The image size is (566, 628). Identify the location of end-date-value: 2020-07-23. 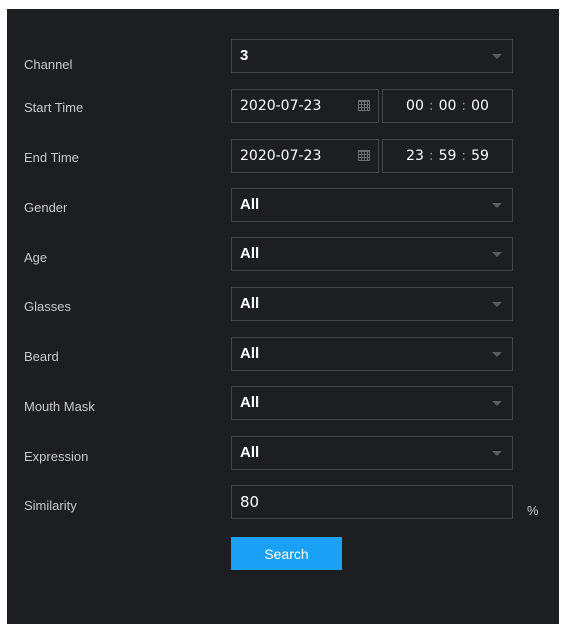
(281, 156).